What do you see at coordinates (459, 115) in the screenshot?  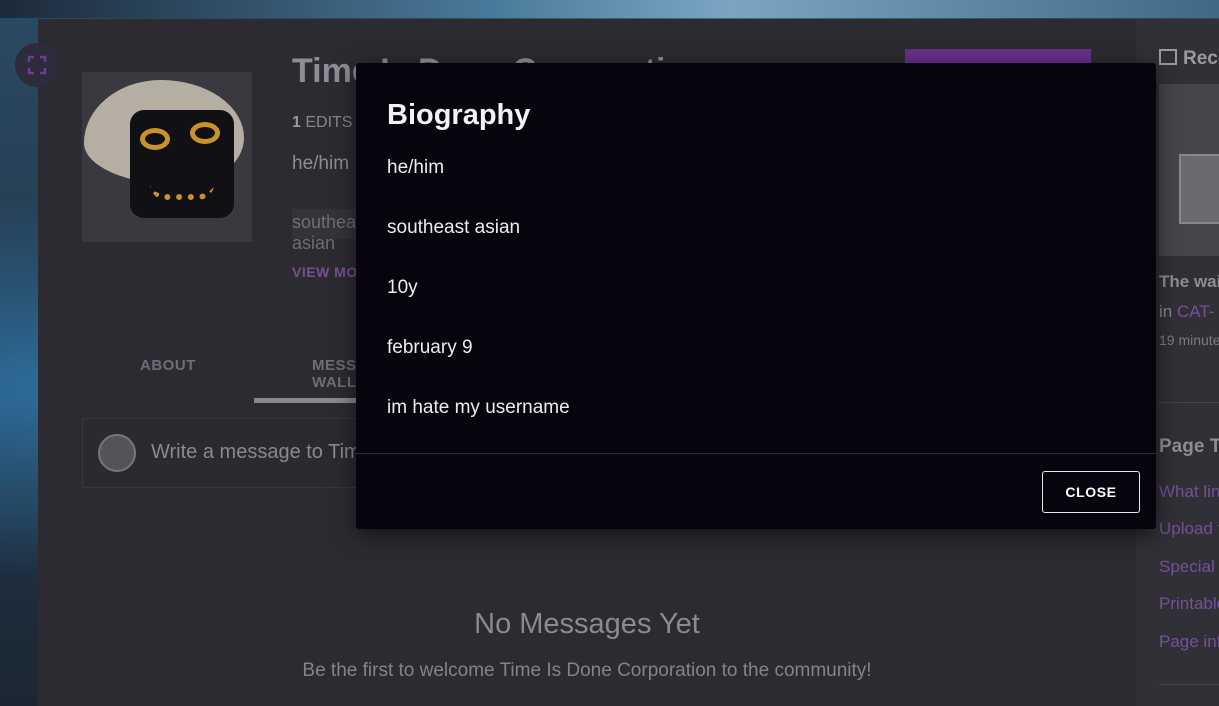 I see `modal-title: Biography` at bounding box center [459, 115].